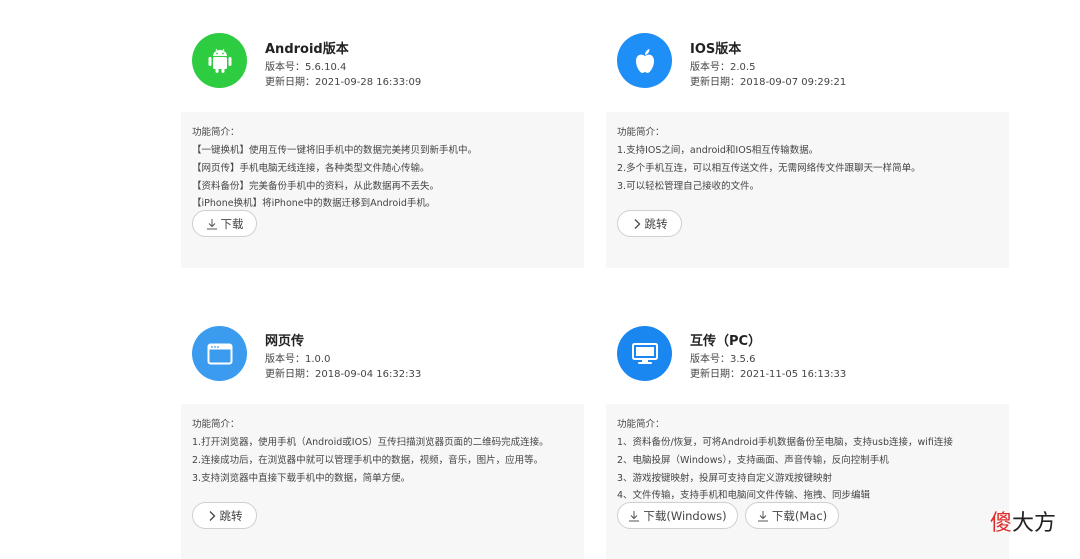 The width and height of the screenshot is (1080, 559). I want to click on ios-app-icon, so click(644, 60).